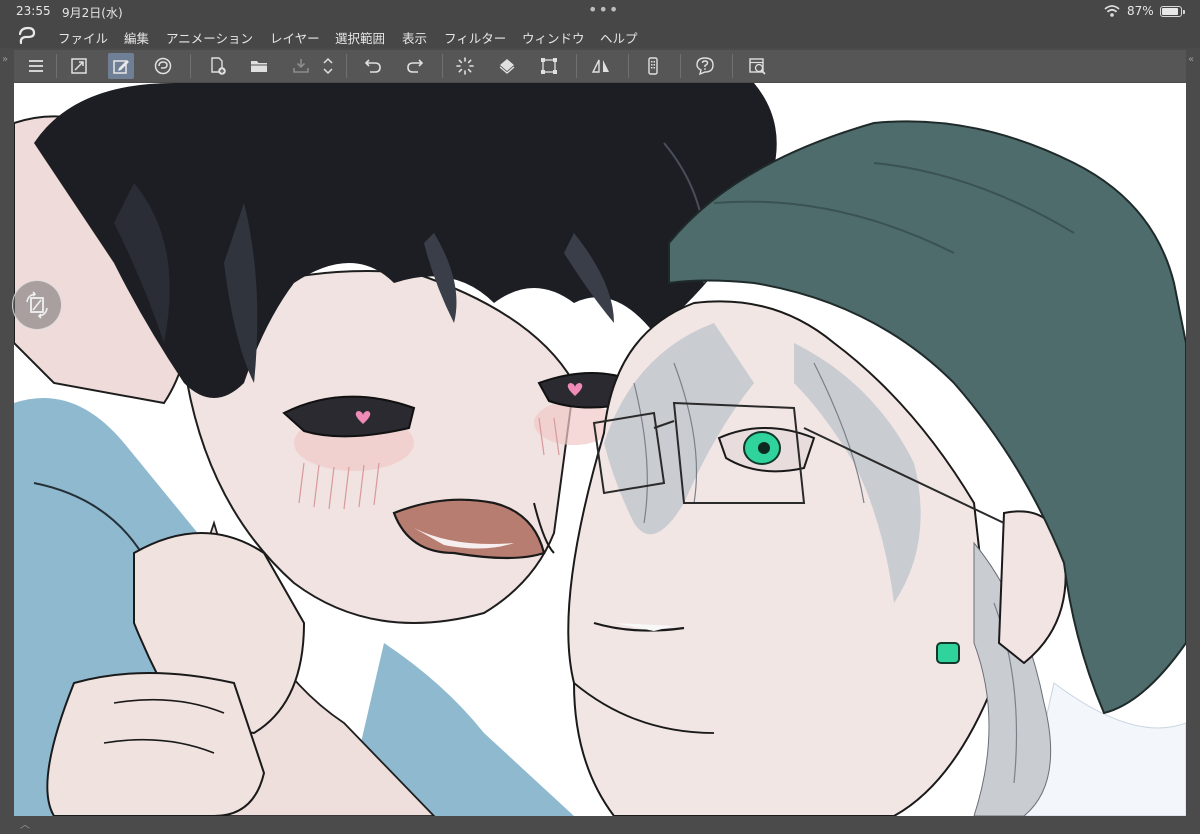 This screenshot has width=1200, height=834. What do you see at coordinates (507, 66) in the screenshot?
I see `fill-icon` at bounding box center [507, 66].